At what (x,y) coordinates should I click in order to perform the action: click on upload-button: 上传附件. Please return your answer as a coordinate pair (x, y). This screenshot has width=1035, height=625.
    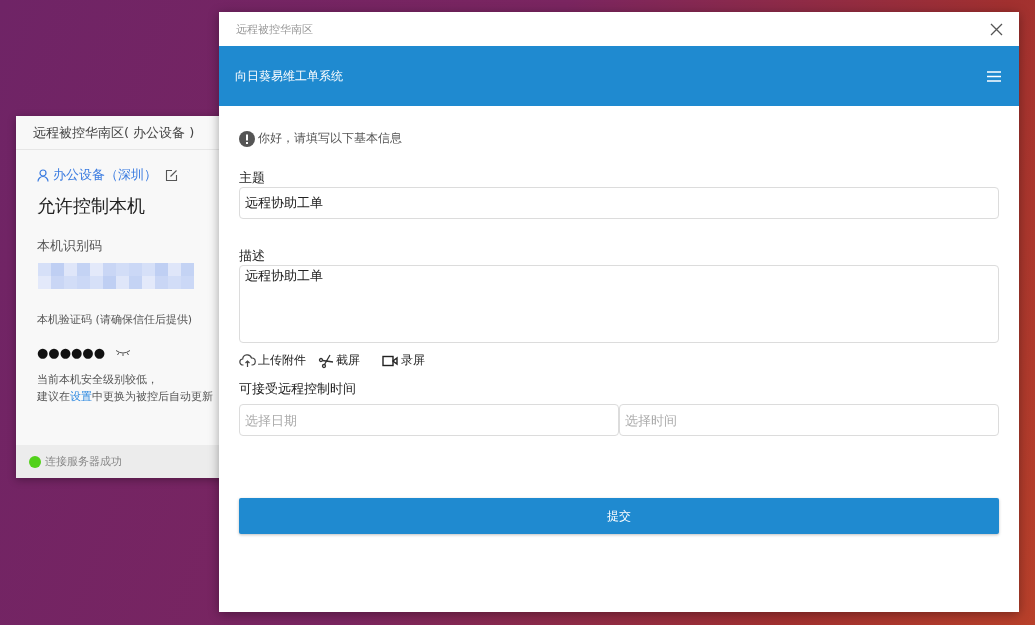
    Looking at the image, I should click on (272, 360).